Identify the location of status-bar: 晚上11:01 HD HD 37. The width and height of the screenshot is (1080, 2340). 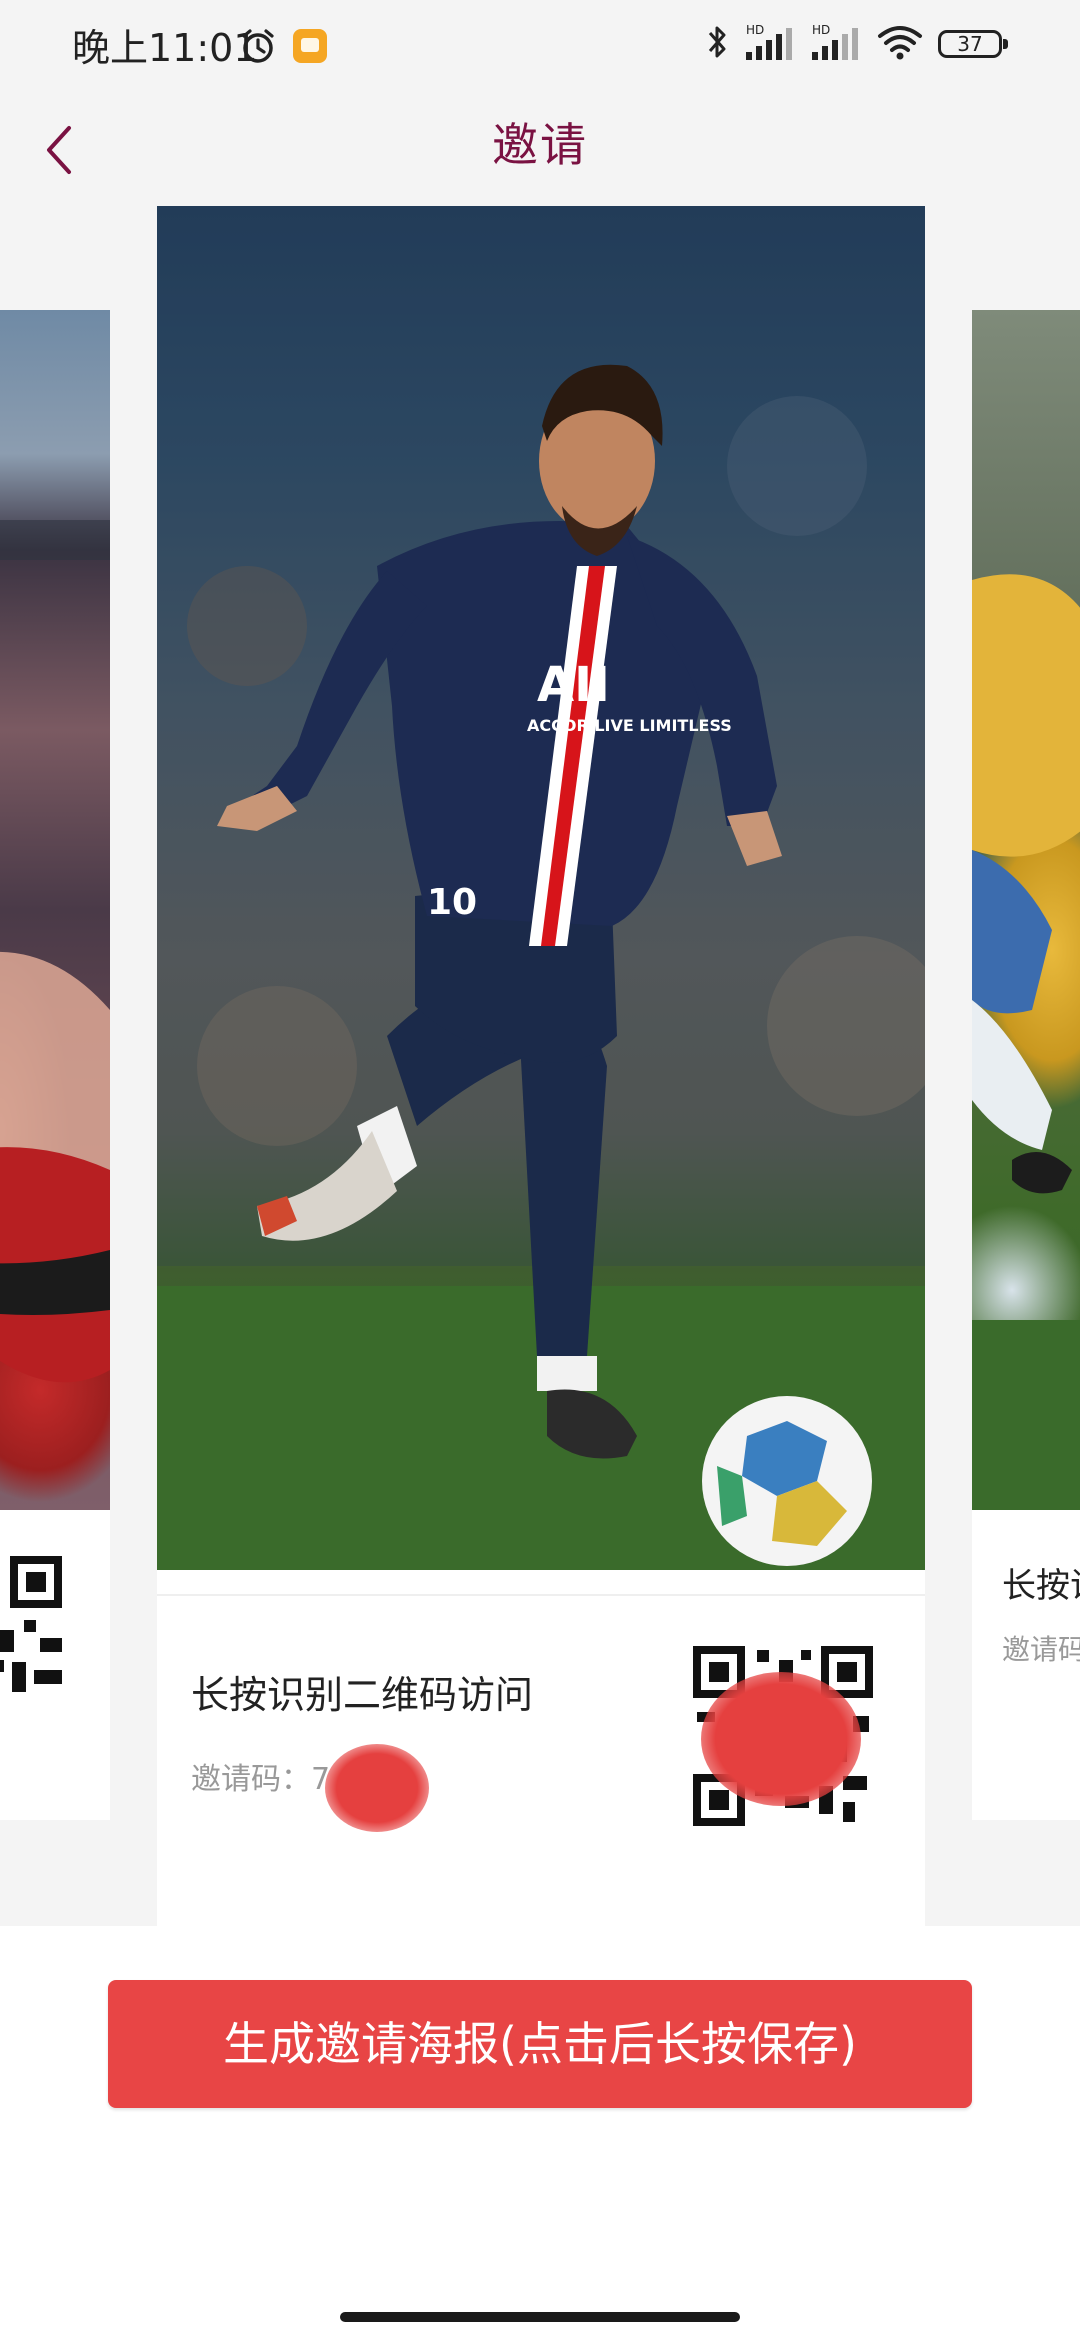
(540, 48).